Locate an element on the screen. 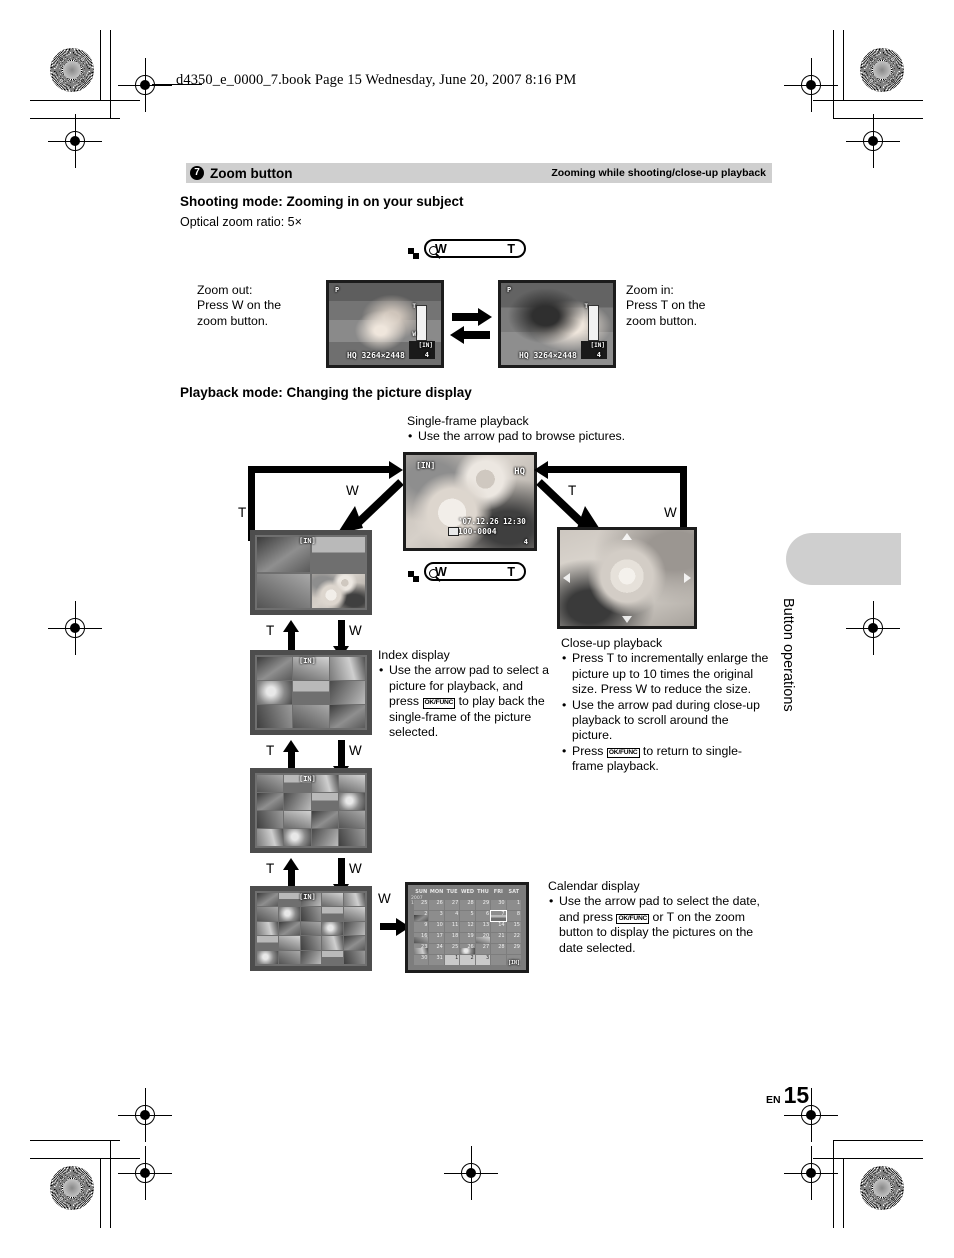 The image size is (954, 1258). osd-battery-right: [IN] is located at coordinates (597, 345).